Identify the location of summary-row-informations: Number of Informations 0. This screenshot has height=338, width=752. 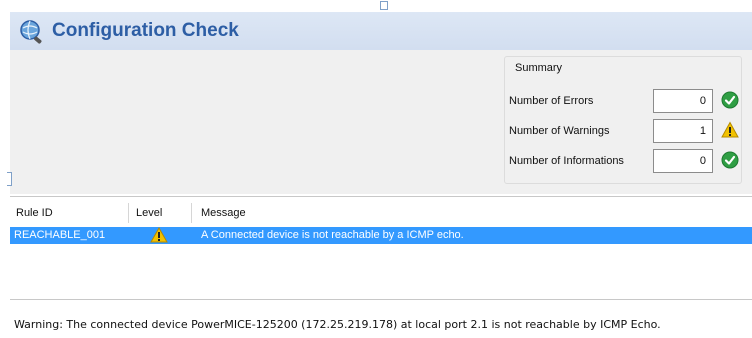
(625, 162).